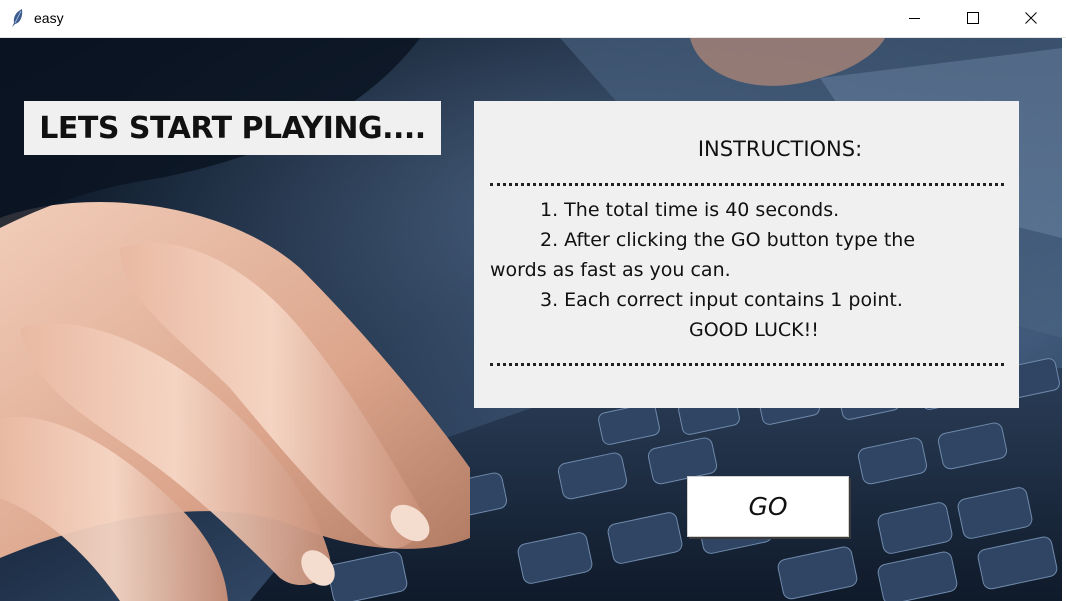 The width and height of the screenshot is (1066, 601). I want to click on close-button, so click(1031, 18).